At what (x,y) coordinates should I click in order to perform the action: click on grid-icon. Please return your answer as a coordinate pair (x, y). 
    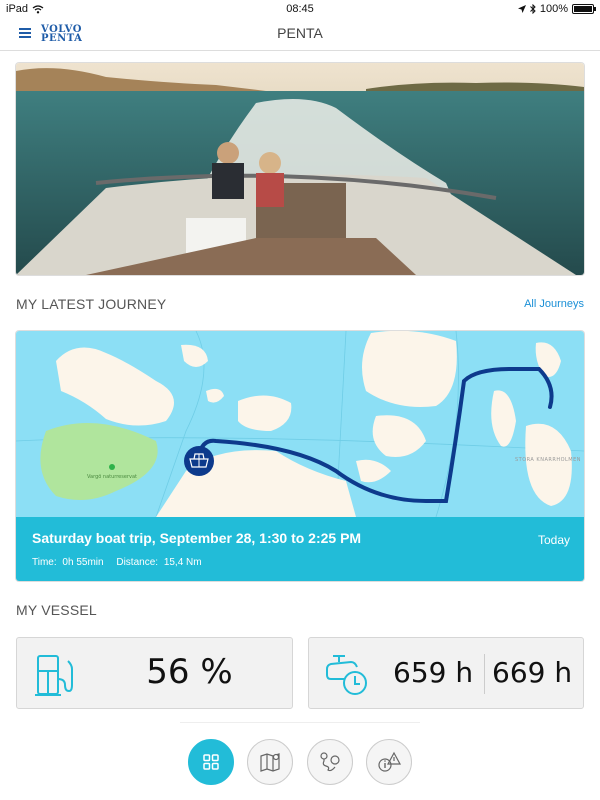
    Looking at the image, I should click on (211, 762).